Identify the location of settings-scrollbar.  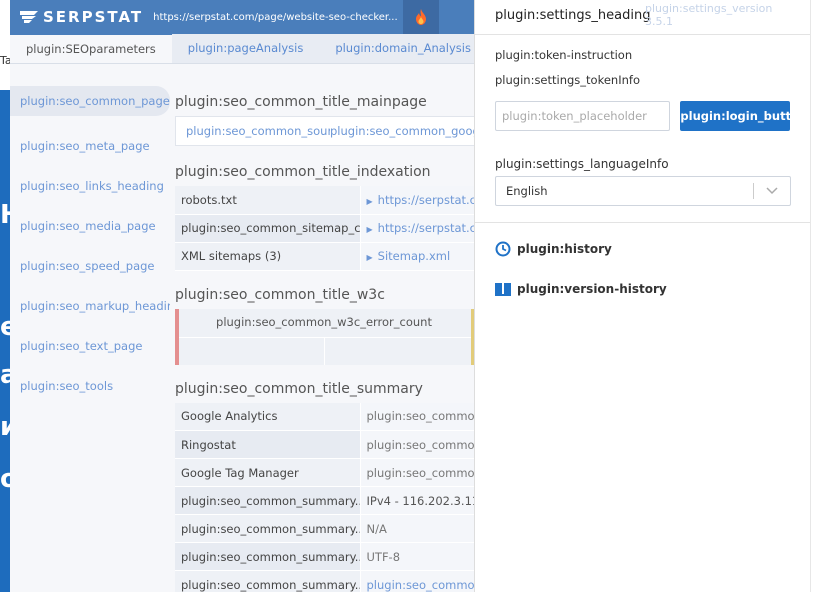
(812, 296).